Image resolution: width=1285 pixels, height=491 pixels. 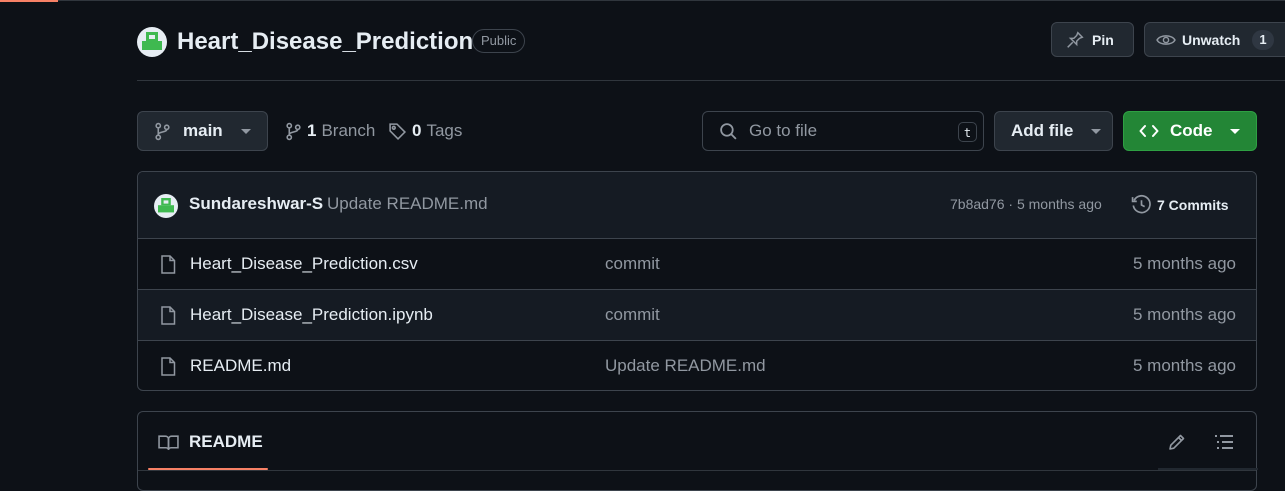 I want to click on branch-count-label: Branch, so click(x=348, y=130).